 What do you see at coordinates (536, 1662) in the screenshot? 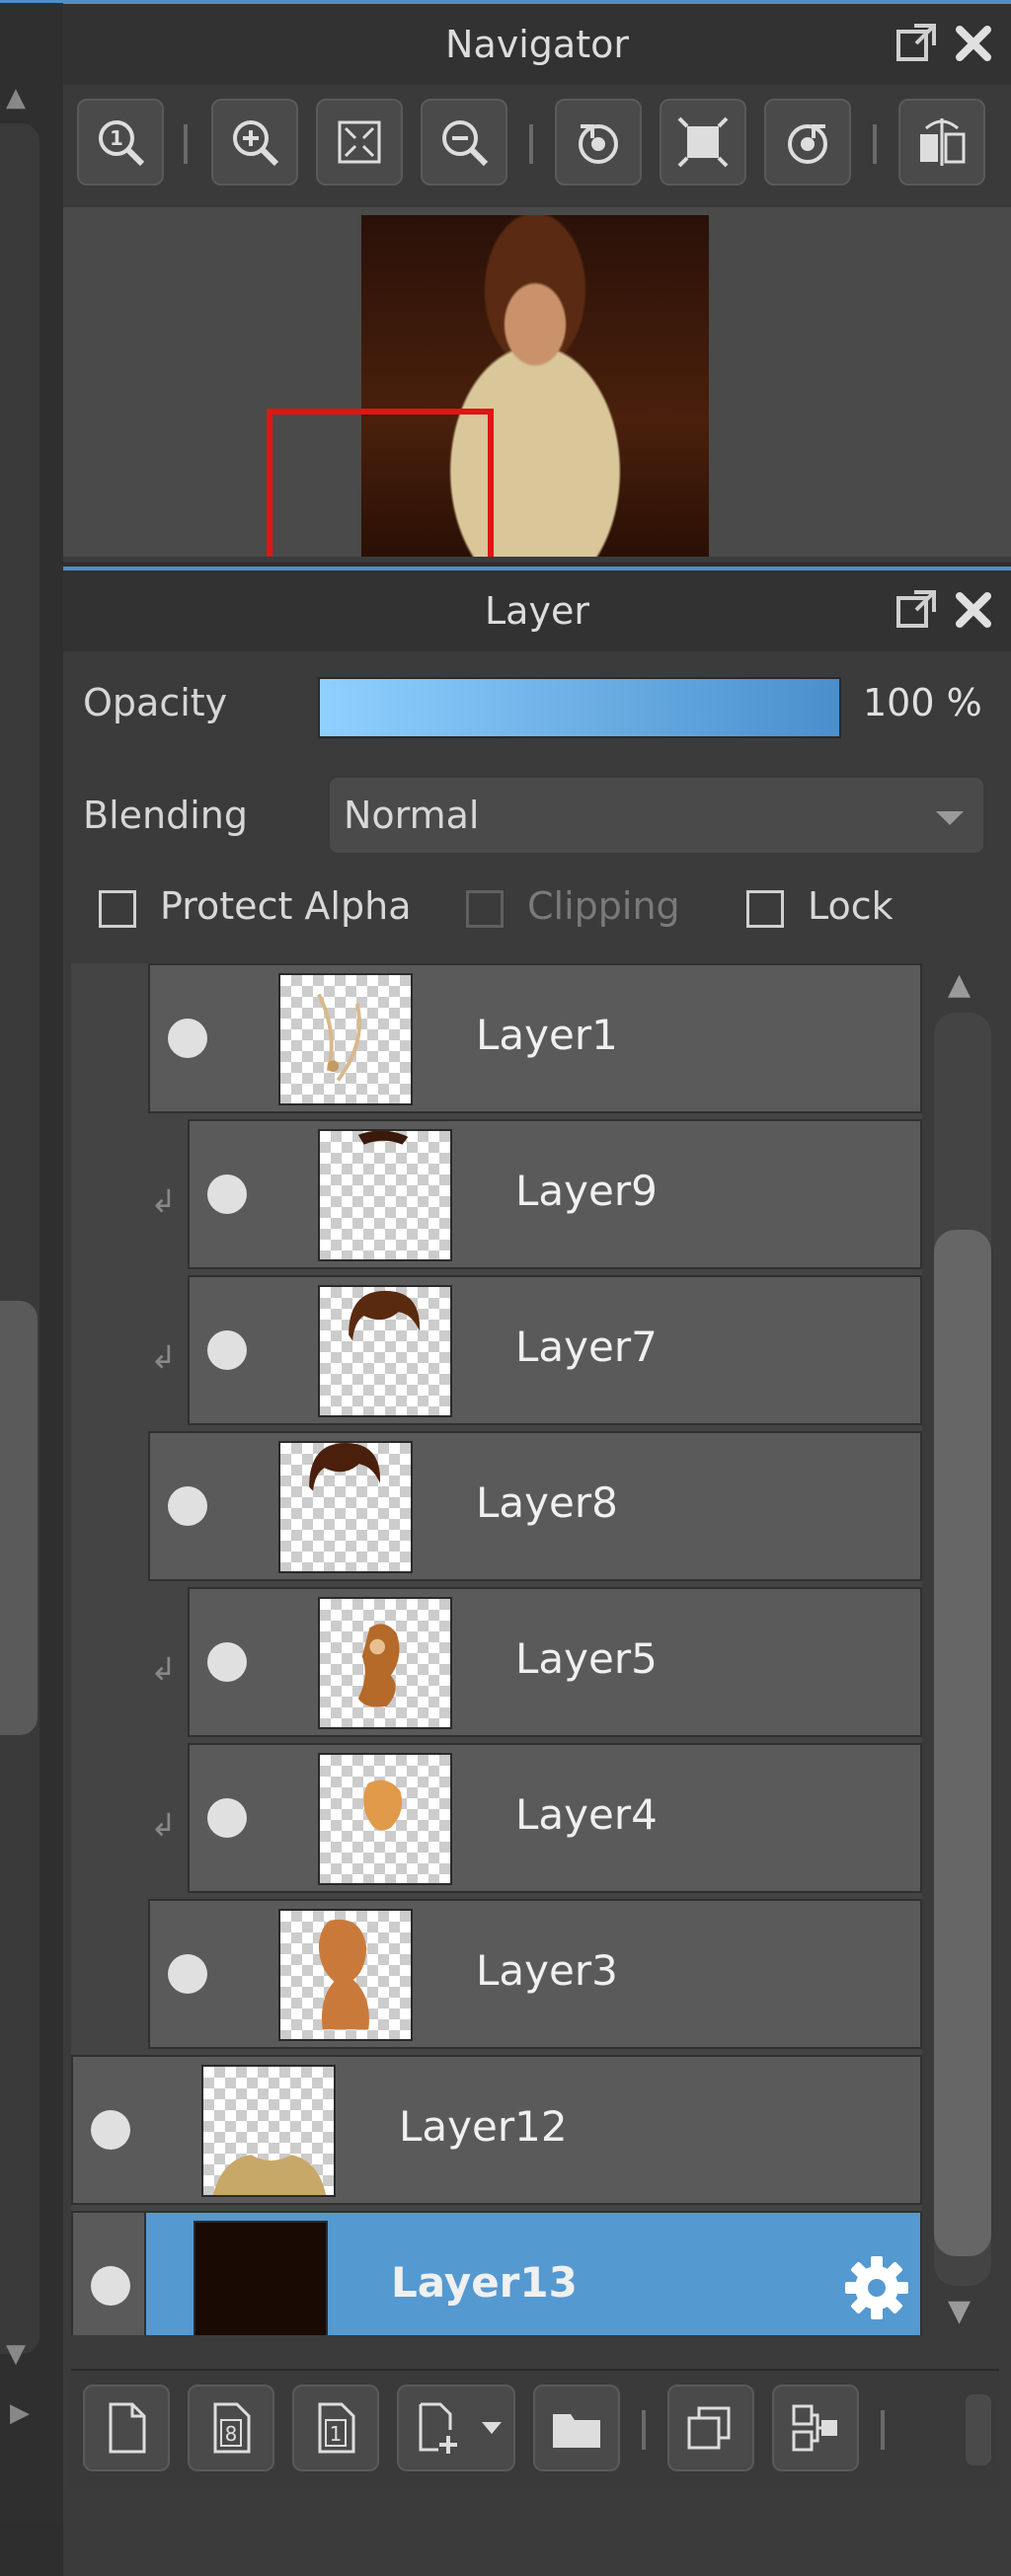
I see `layer-row: ↲ Layer5` at bounding box center [536, 1662].